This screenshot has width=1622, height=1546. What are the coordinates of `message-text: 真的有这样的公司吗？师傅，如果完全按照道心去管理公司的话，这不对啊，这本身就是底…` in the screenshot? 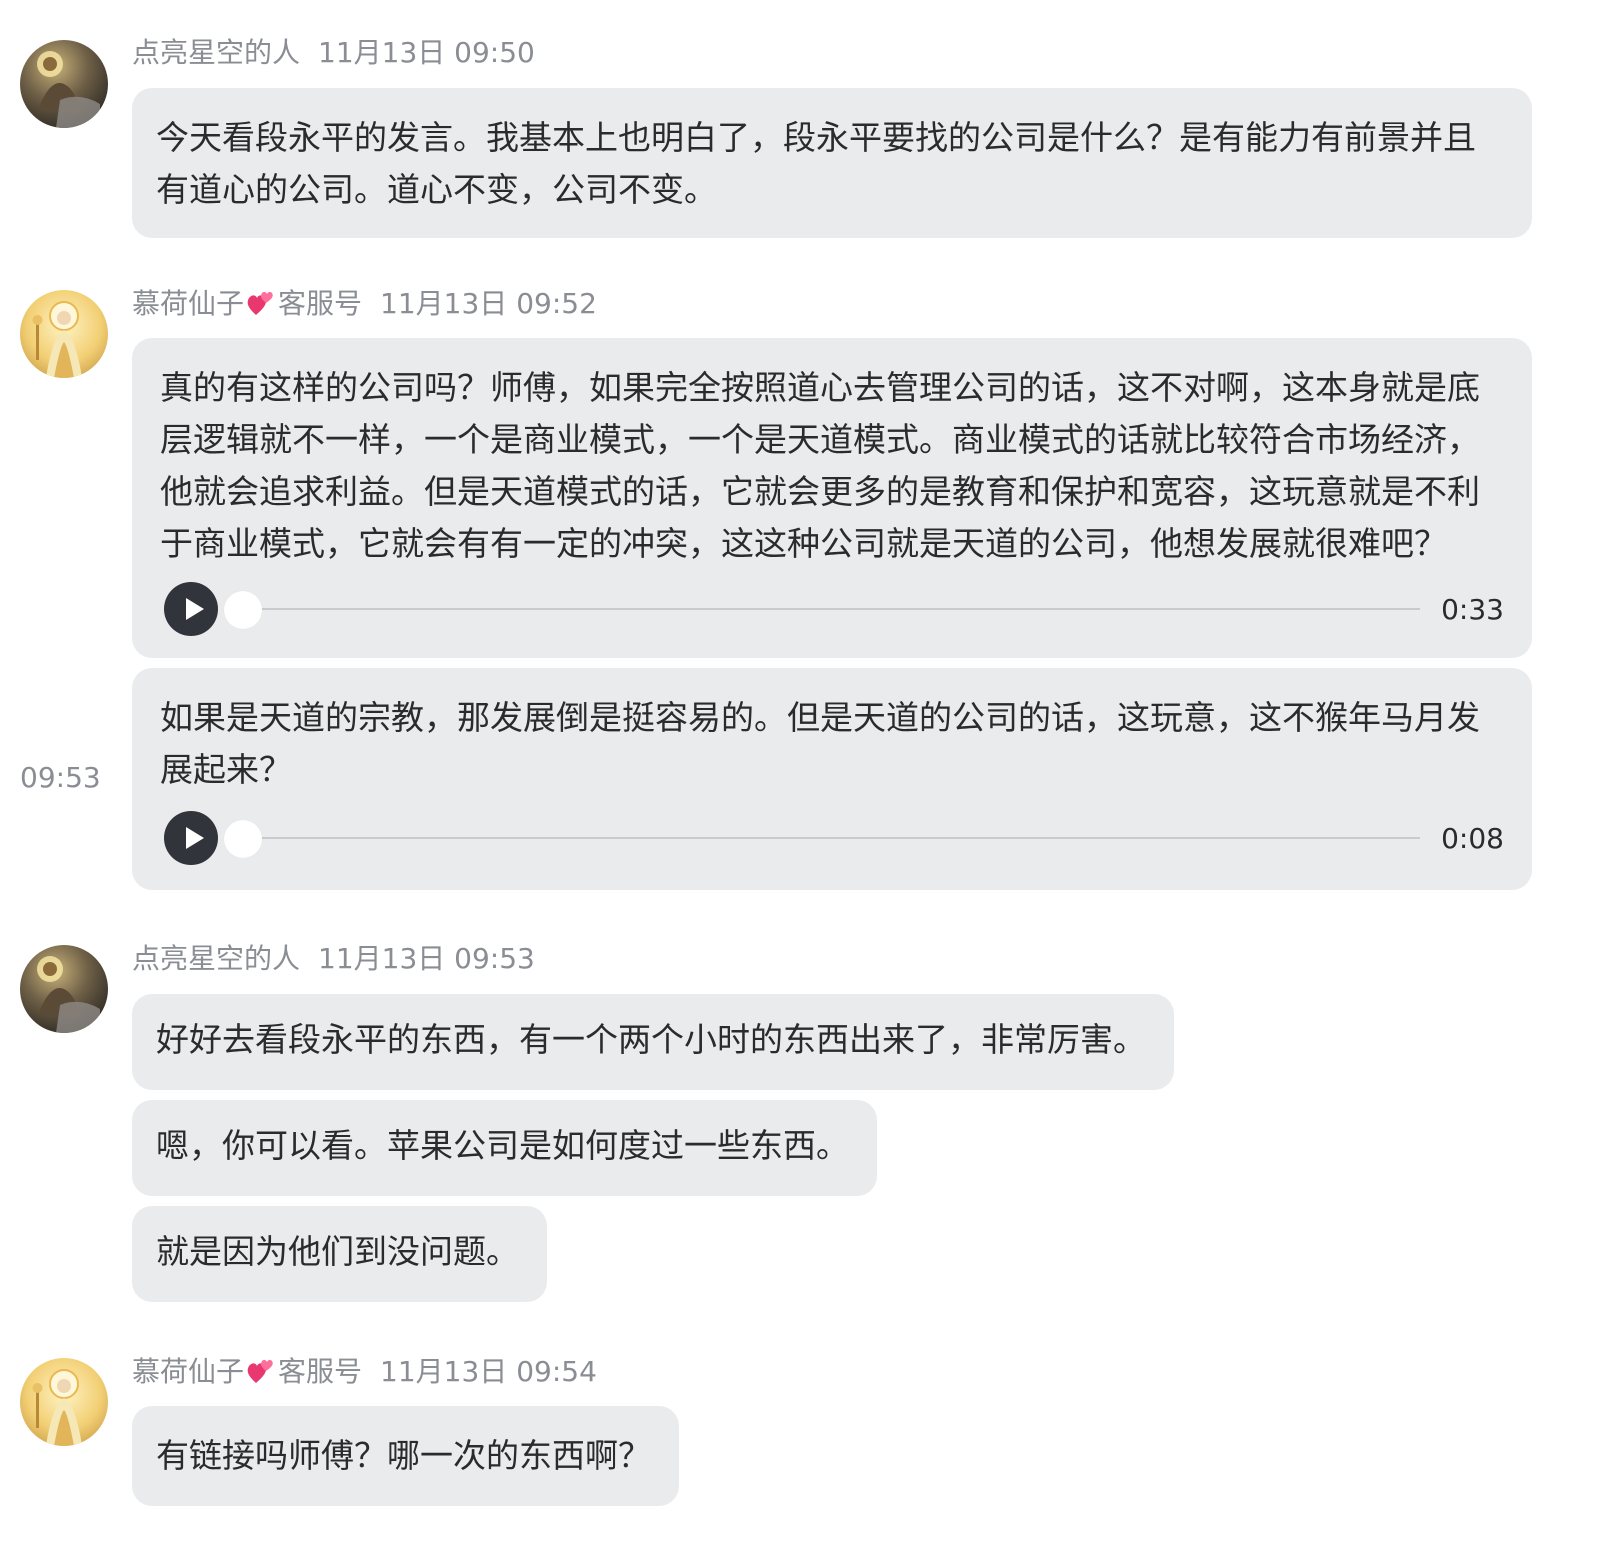 It's located at (820, 465).